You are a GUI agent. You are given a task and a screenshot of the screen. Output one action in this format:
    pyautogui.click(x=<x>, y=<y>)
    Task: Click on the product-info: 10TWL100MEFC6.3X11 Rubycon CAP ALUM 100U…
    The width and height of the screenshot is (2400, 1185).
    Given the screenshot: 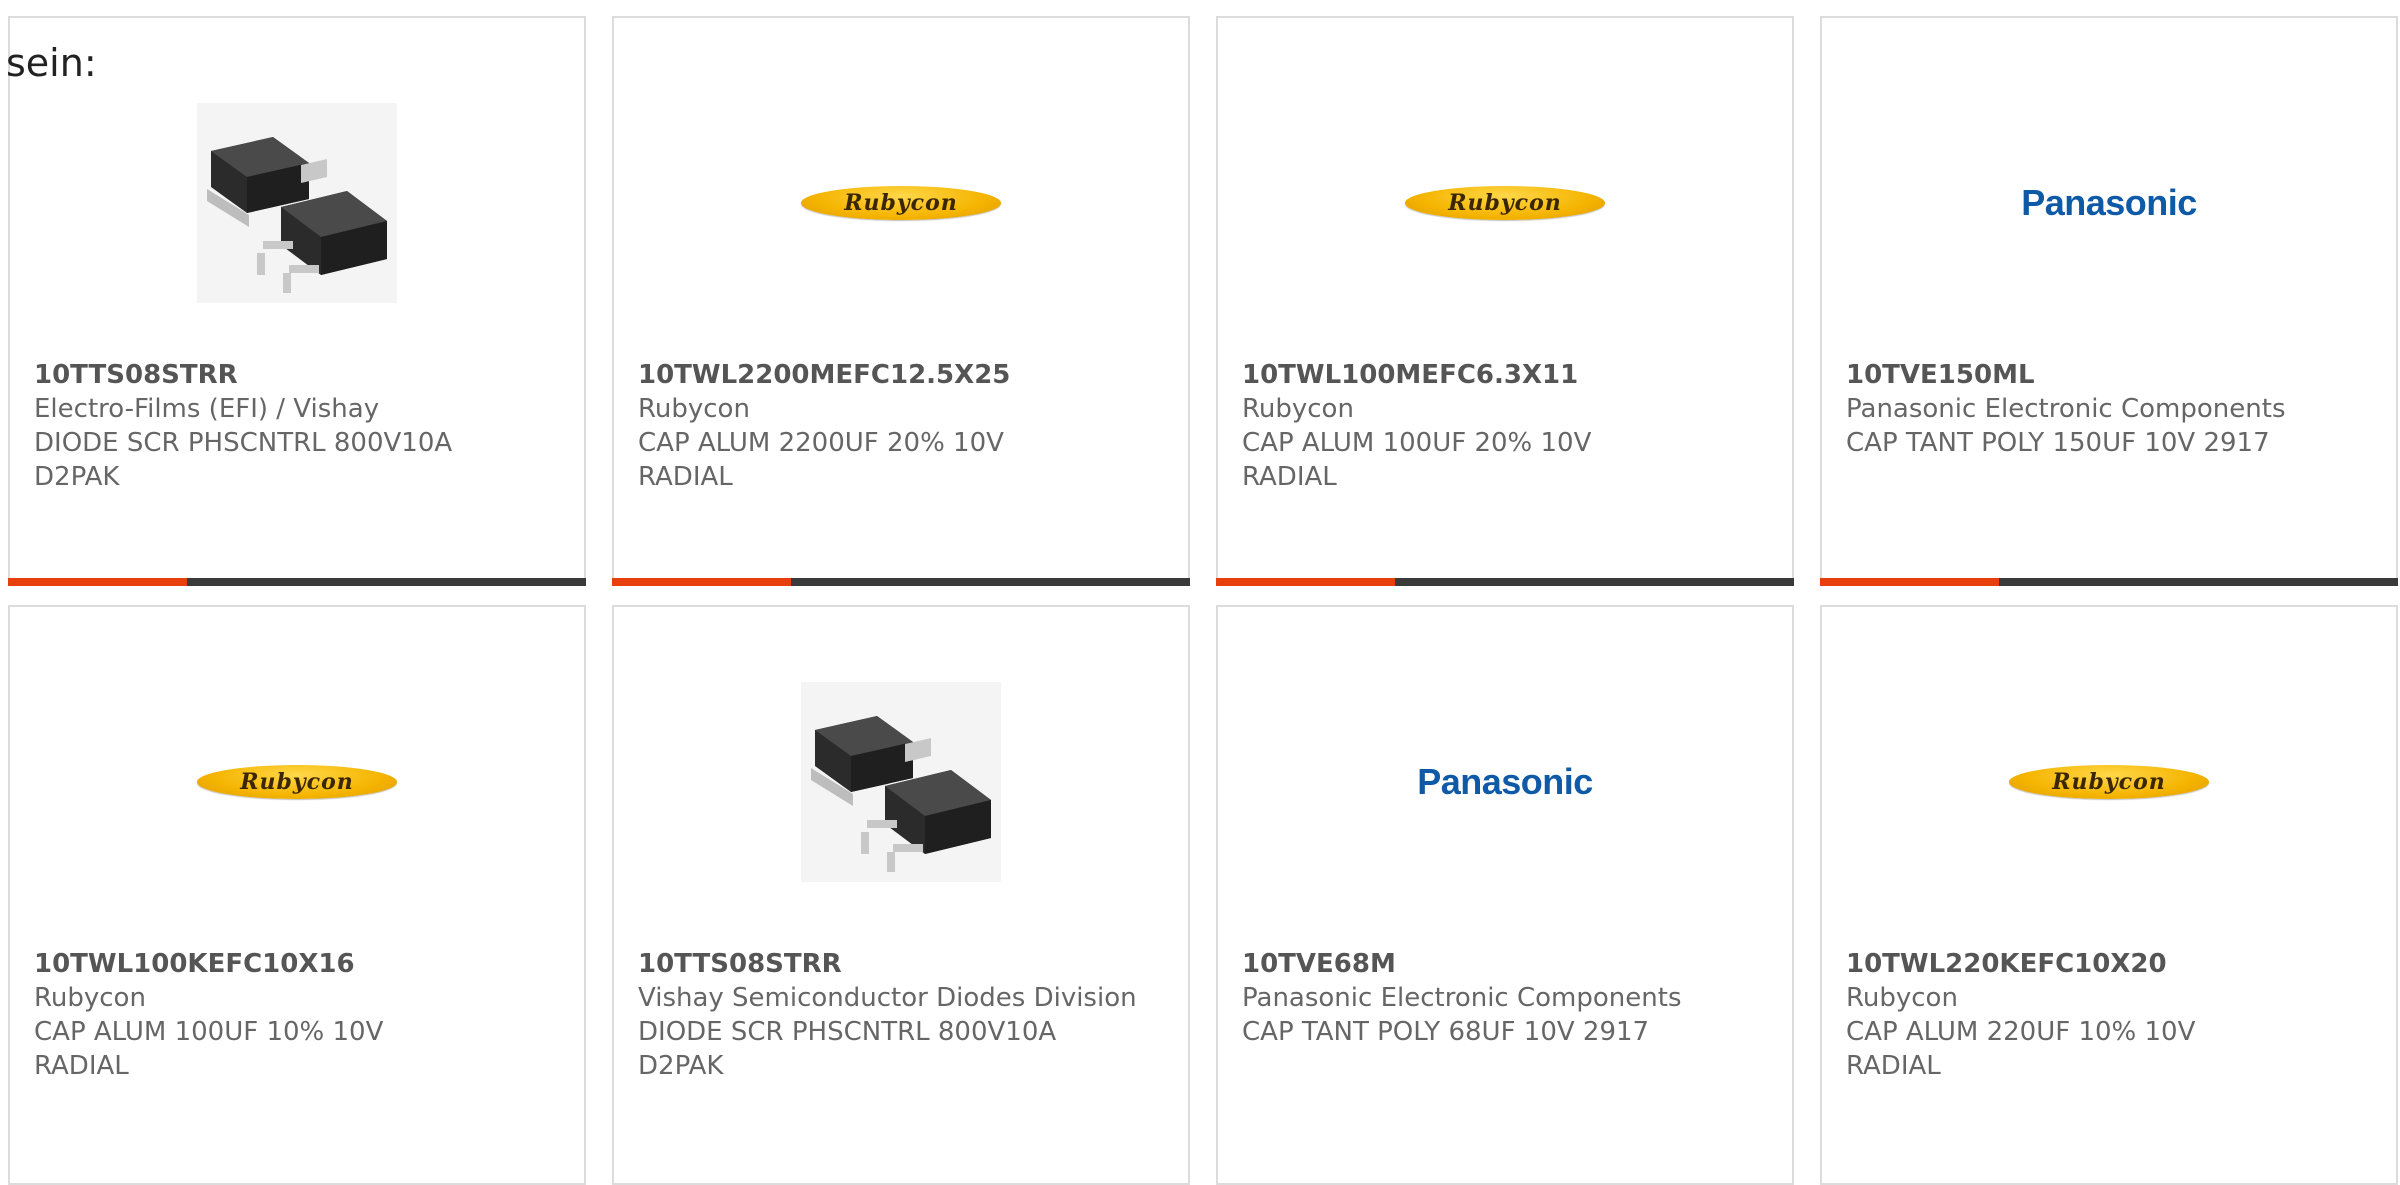 What is the action you would take?
    pyautogui.click(x=1507, y=426)
    